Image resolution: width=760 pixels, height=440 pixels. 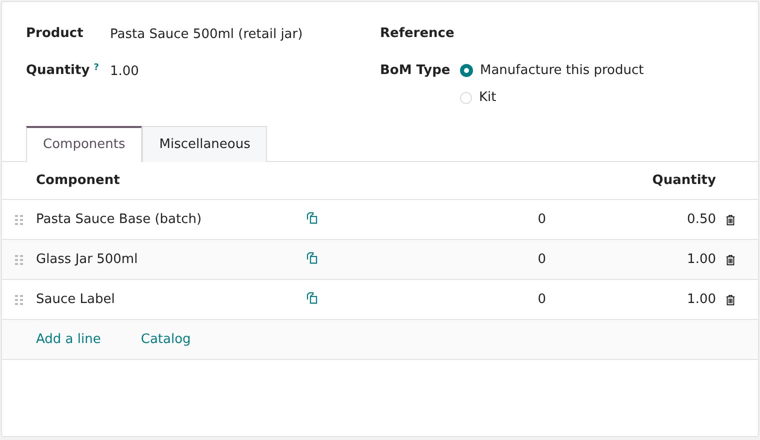 What do you see at coordinates (466, 70) in the screenshot?
I see `radio-button` at bounding box center [466, 70].